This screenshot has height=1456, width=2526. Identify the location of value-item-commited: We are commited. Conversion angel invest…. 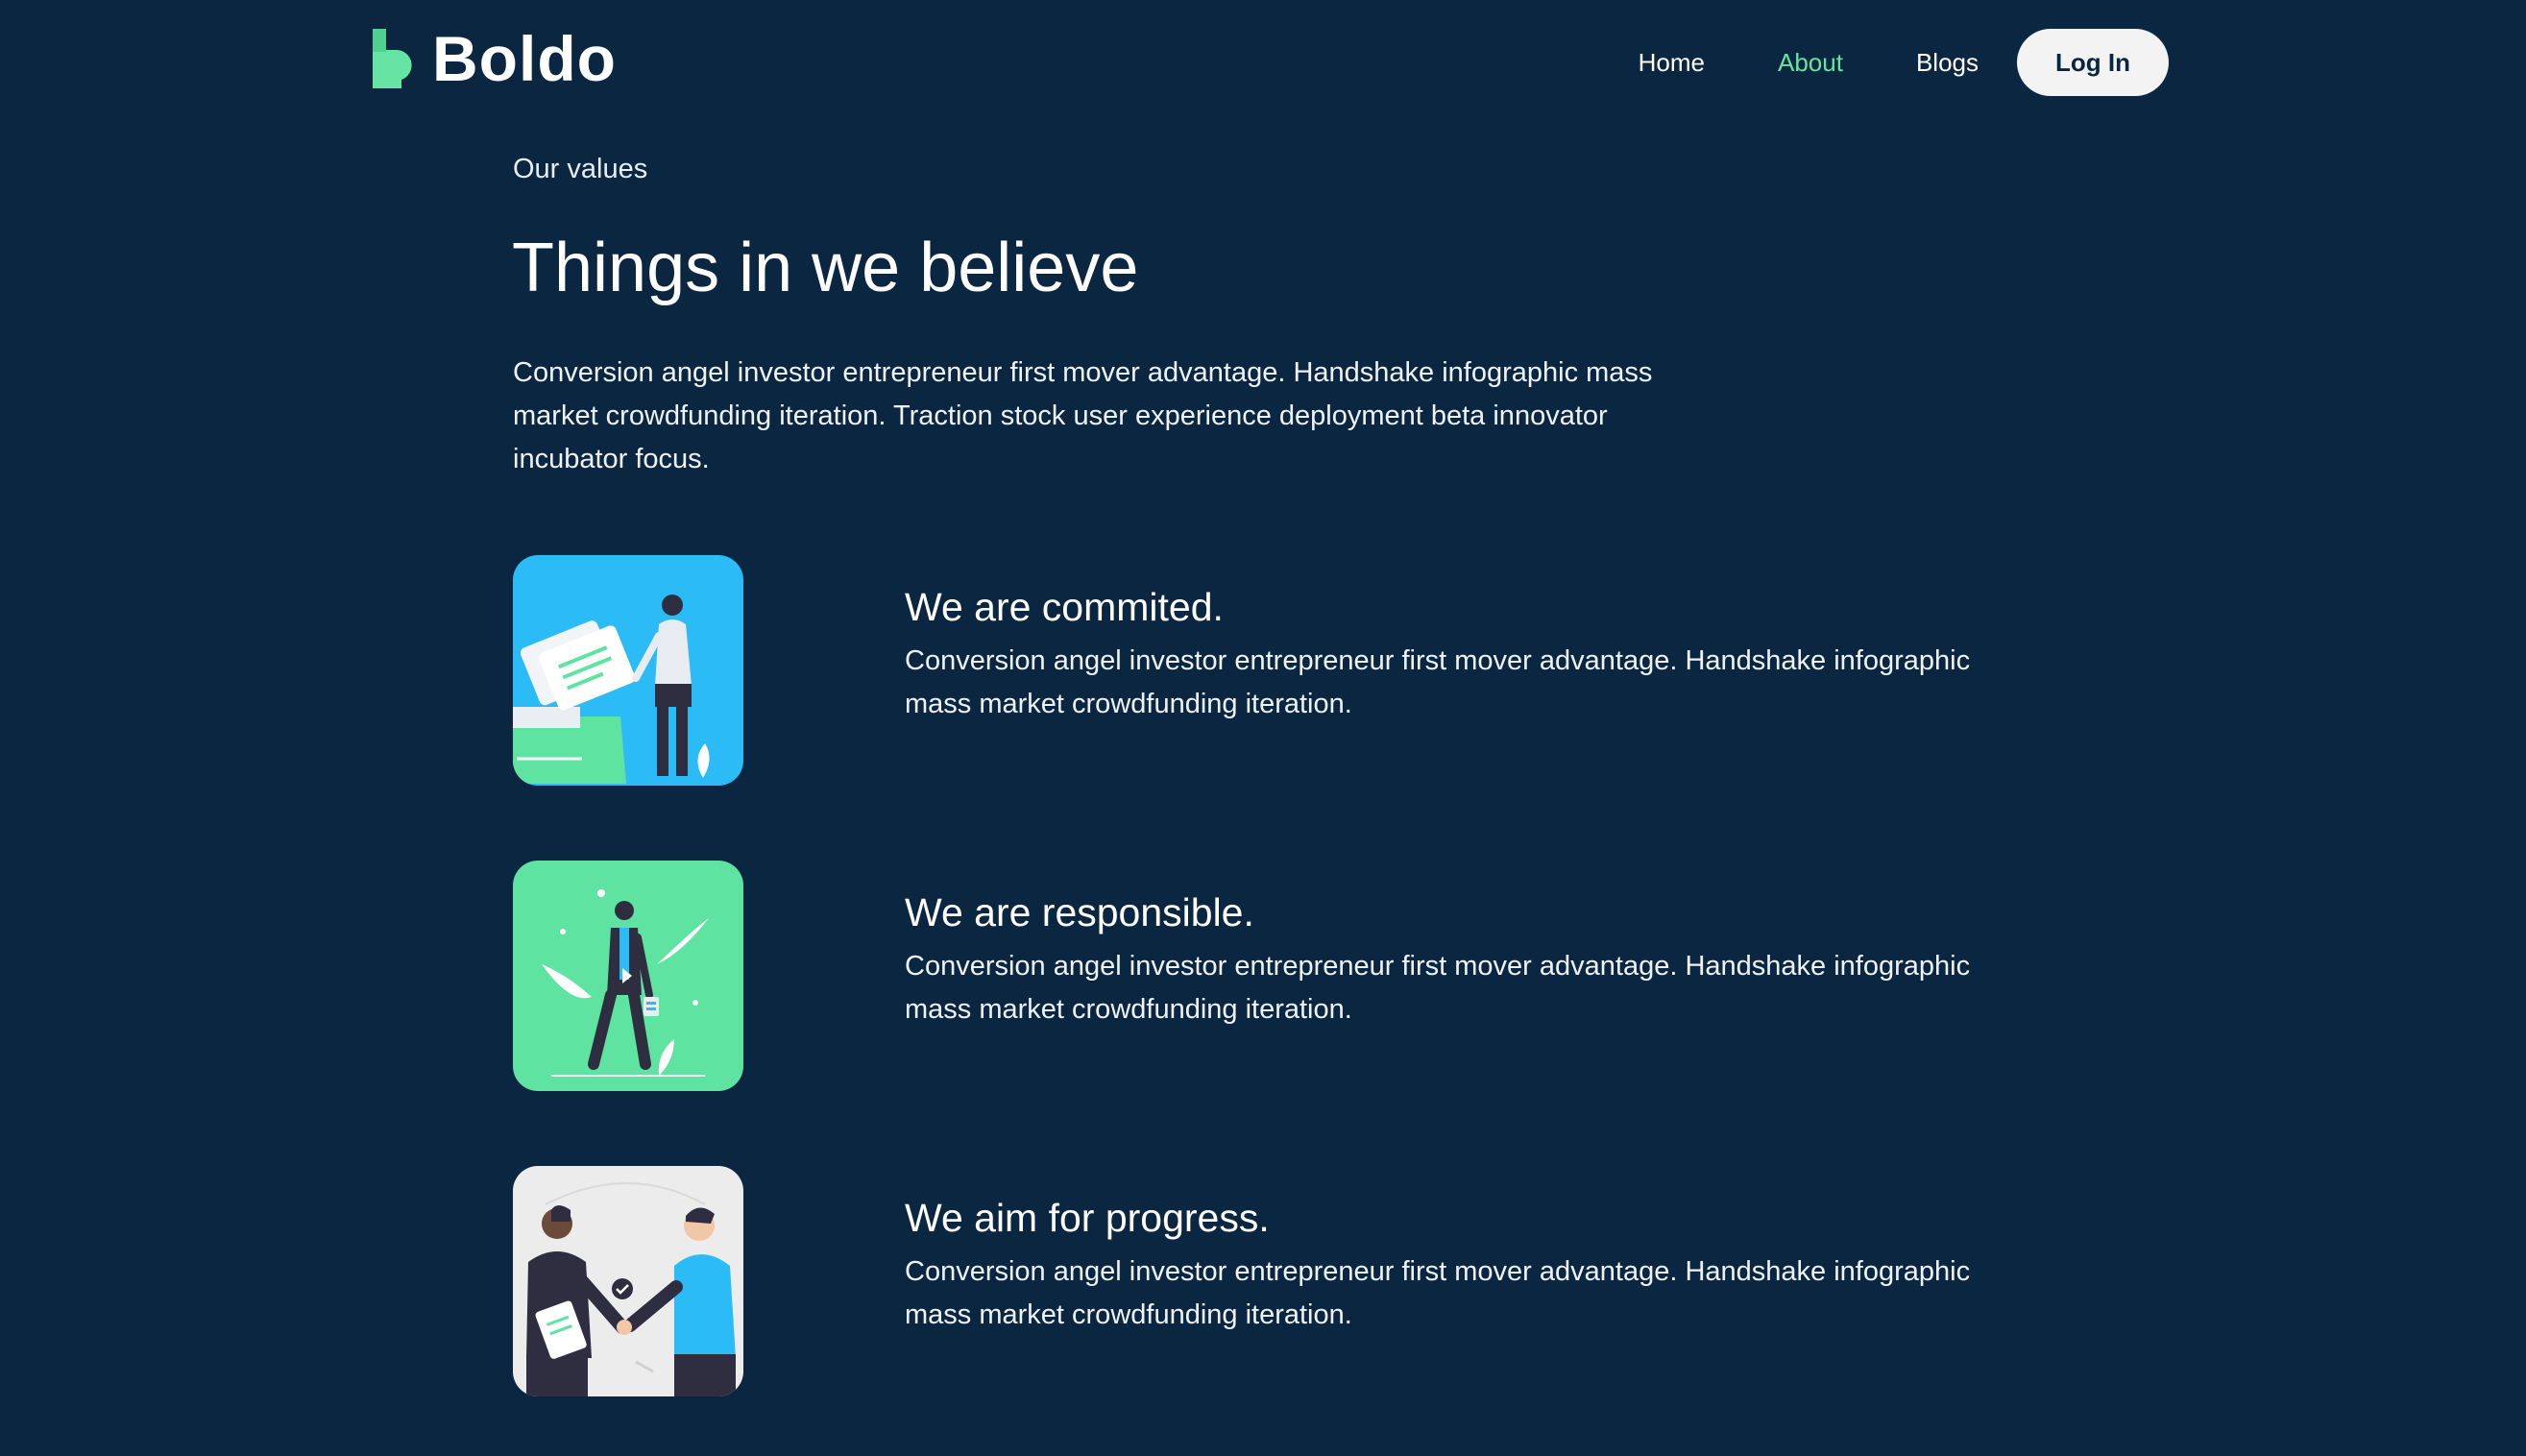
(1281, 670).